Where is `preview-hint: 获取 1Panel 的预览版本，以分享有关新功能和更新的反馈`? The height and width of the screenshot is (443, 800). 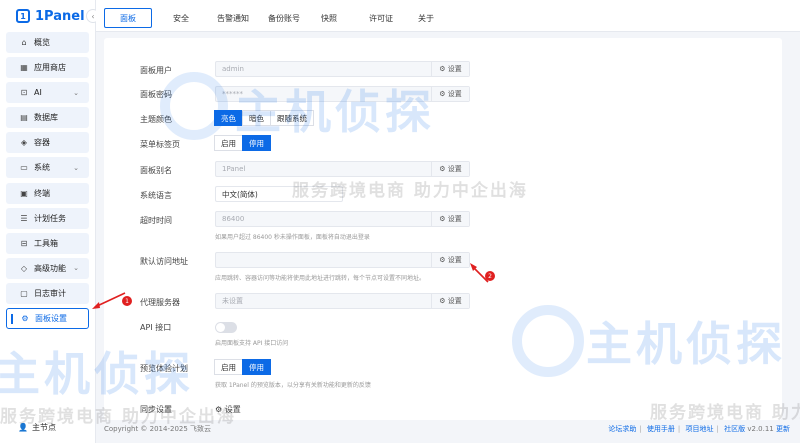
preview-hint: 获取 1Panel 的预览版本，以分享有关新功能和更新的反馈 is located at coordinates (293, 385).